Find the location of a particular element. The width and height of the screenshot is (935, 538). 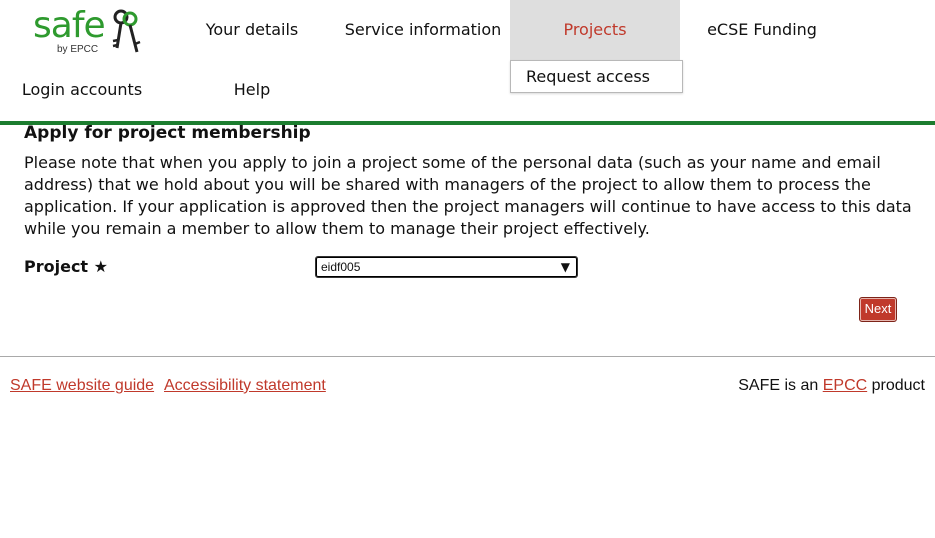

page-title: Apply for project membership is located at coordinates (167, 133).